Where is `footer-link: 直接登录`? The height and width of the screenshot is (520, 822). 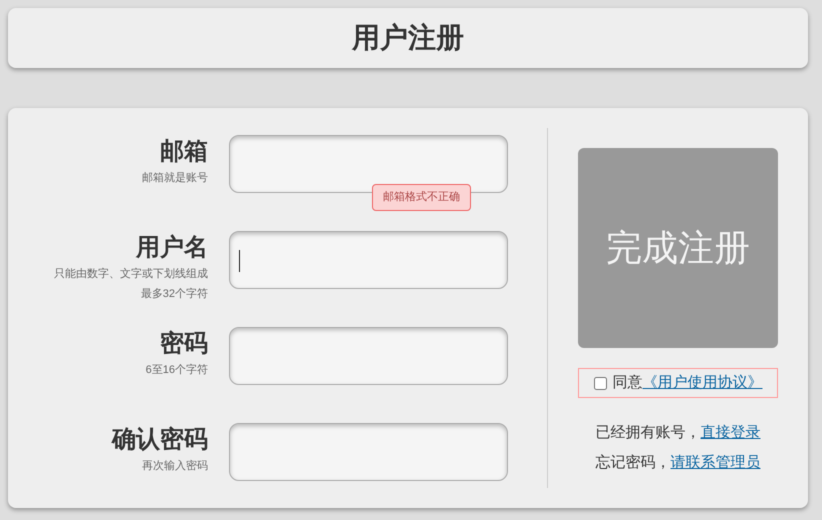
footer-link: 直接登录 is located at coordinates (730, 432).